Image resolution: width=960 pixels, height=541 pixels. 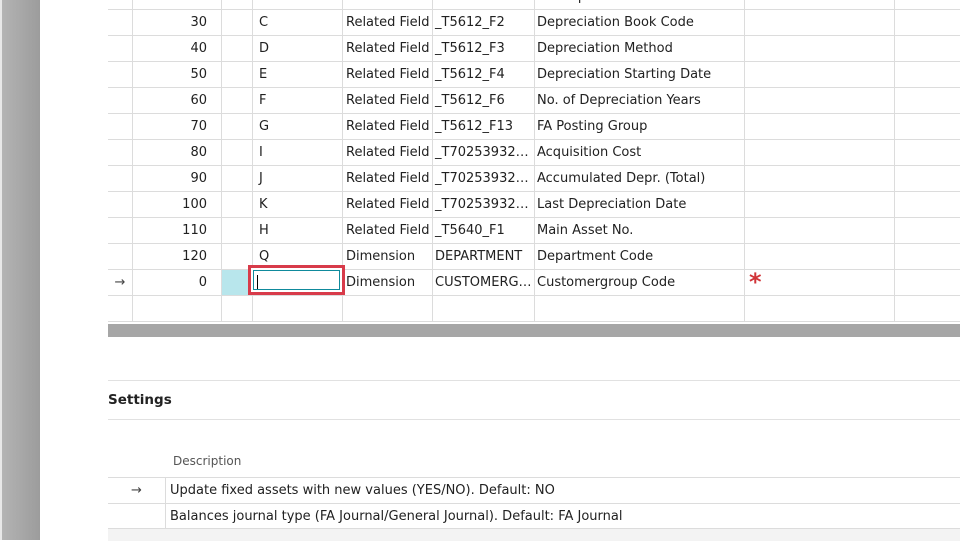 I want to click on cell-description: No. of Depreciation Years, so click(x=640, y=100).